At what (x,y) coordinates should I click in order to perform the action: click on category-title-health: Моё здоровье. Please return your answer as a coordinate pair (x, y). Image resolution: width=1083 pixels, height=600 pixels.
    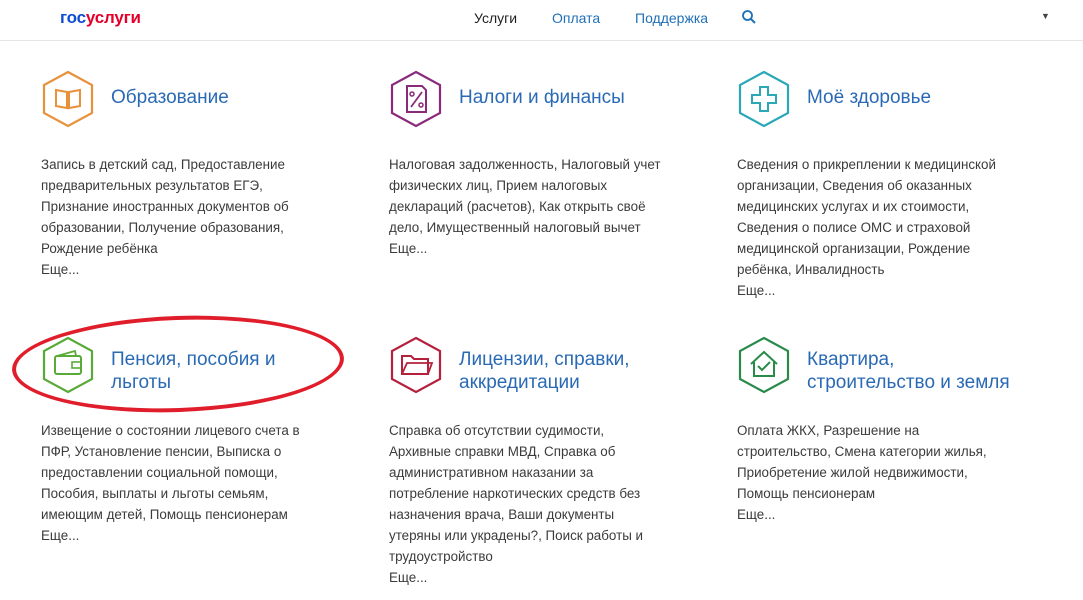
    Looking at the image, I should click on (937, 97).